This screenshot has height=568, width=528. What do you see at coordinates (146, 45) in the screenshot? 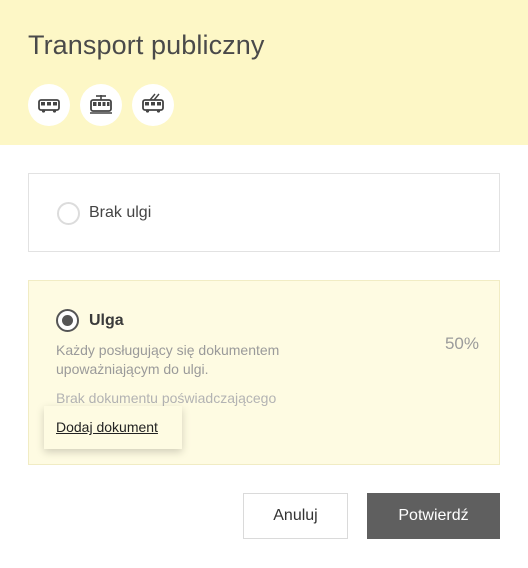
I see `page-title: Transport publiczny` at bounding box center [146, 45].